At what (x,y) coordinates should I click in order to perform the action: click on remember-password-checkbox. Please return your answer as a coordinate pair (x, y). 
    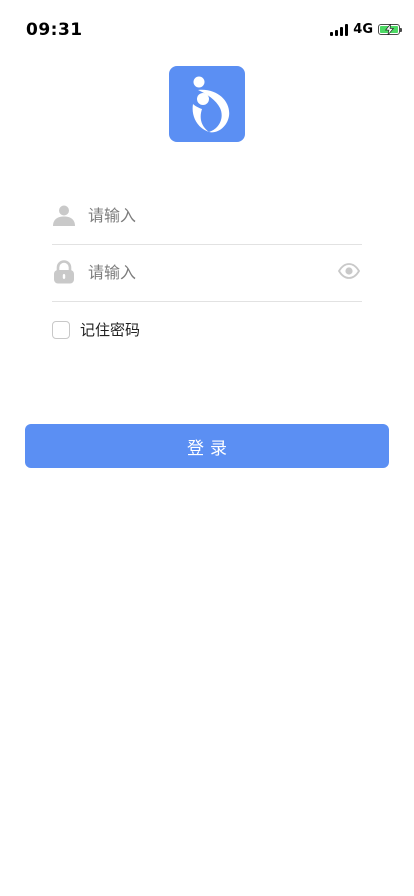
    Looking at the image, I should click on (61, 329).